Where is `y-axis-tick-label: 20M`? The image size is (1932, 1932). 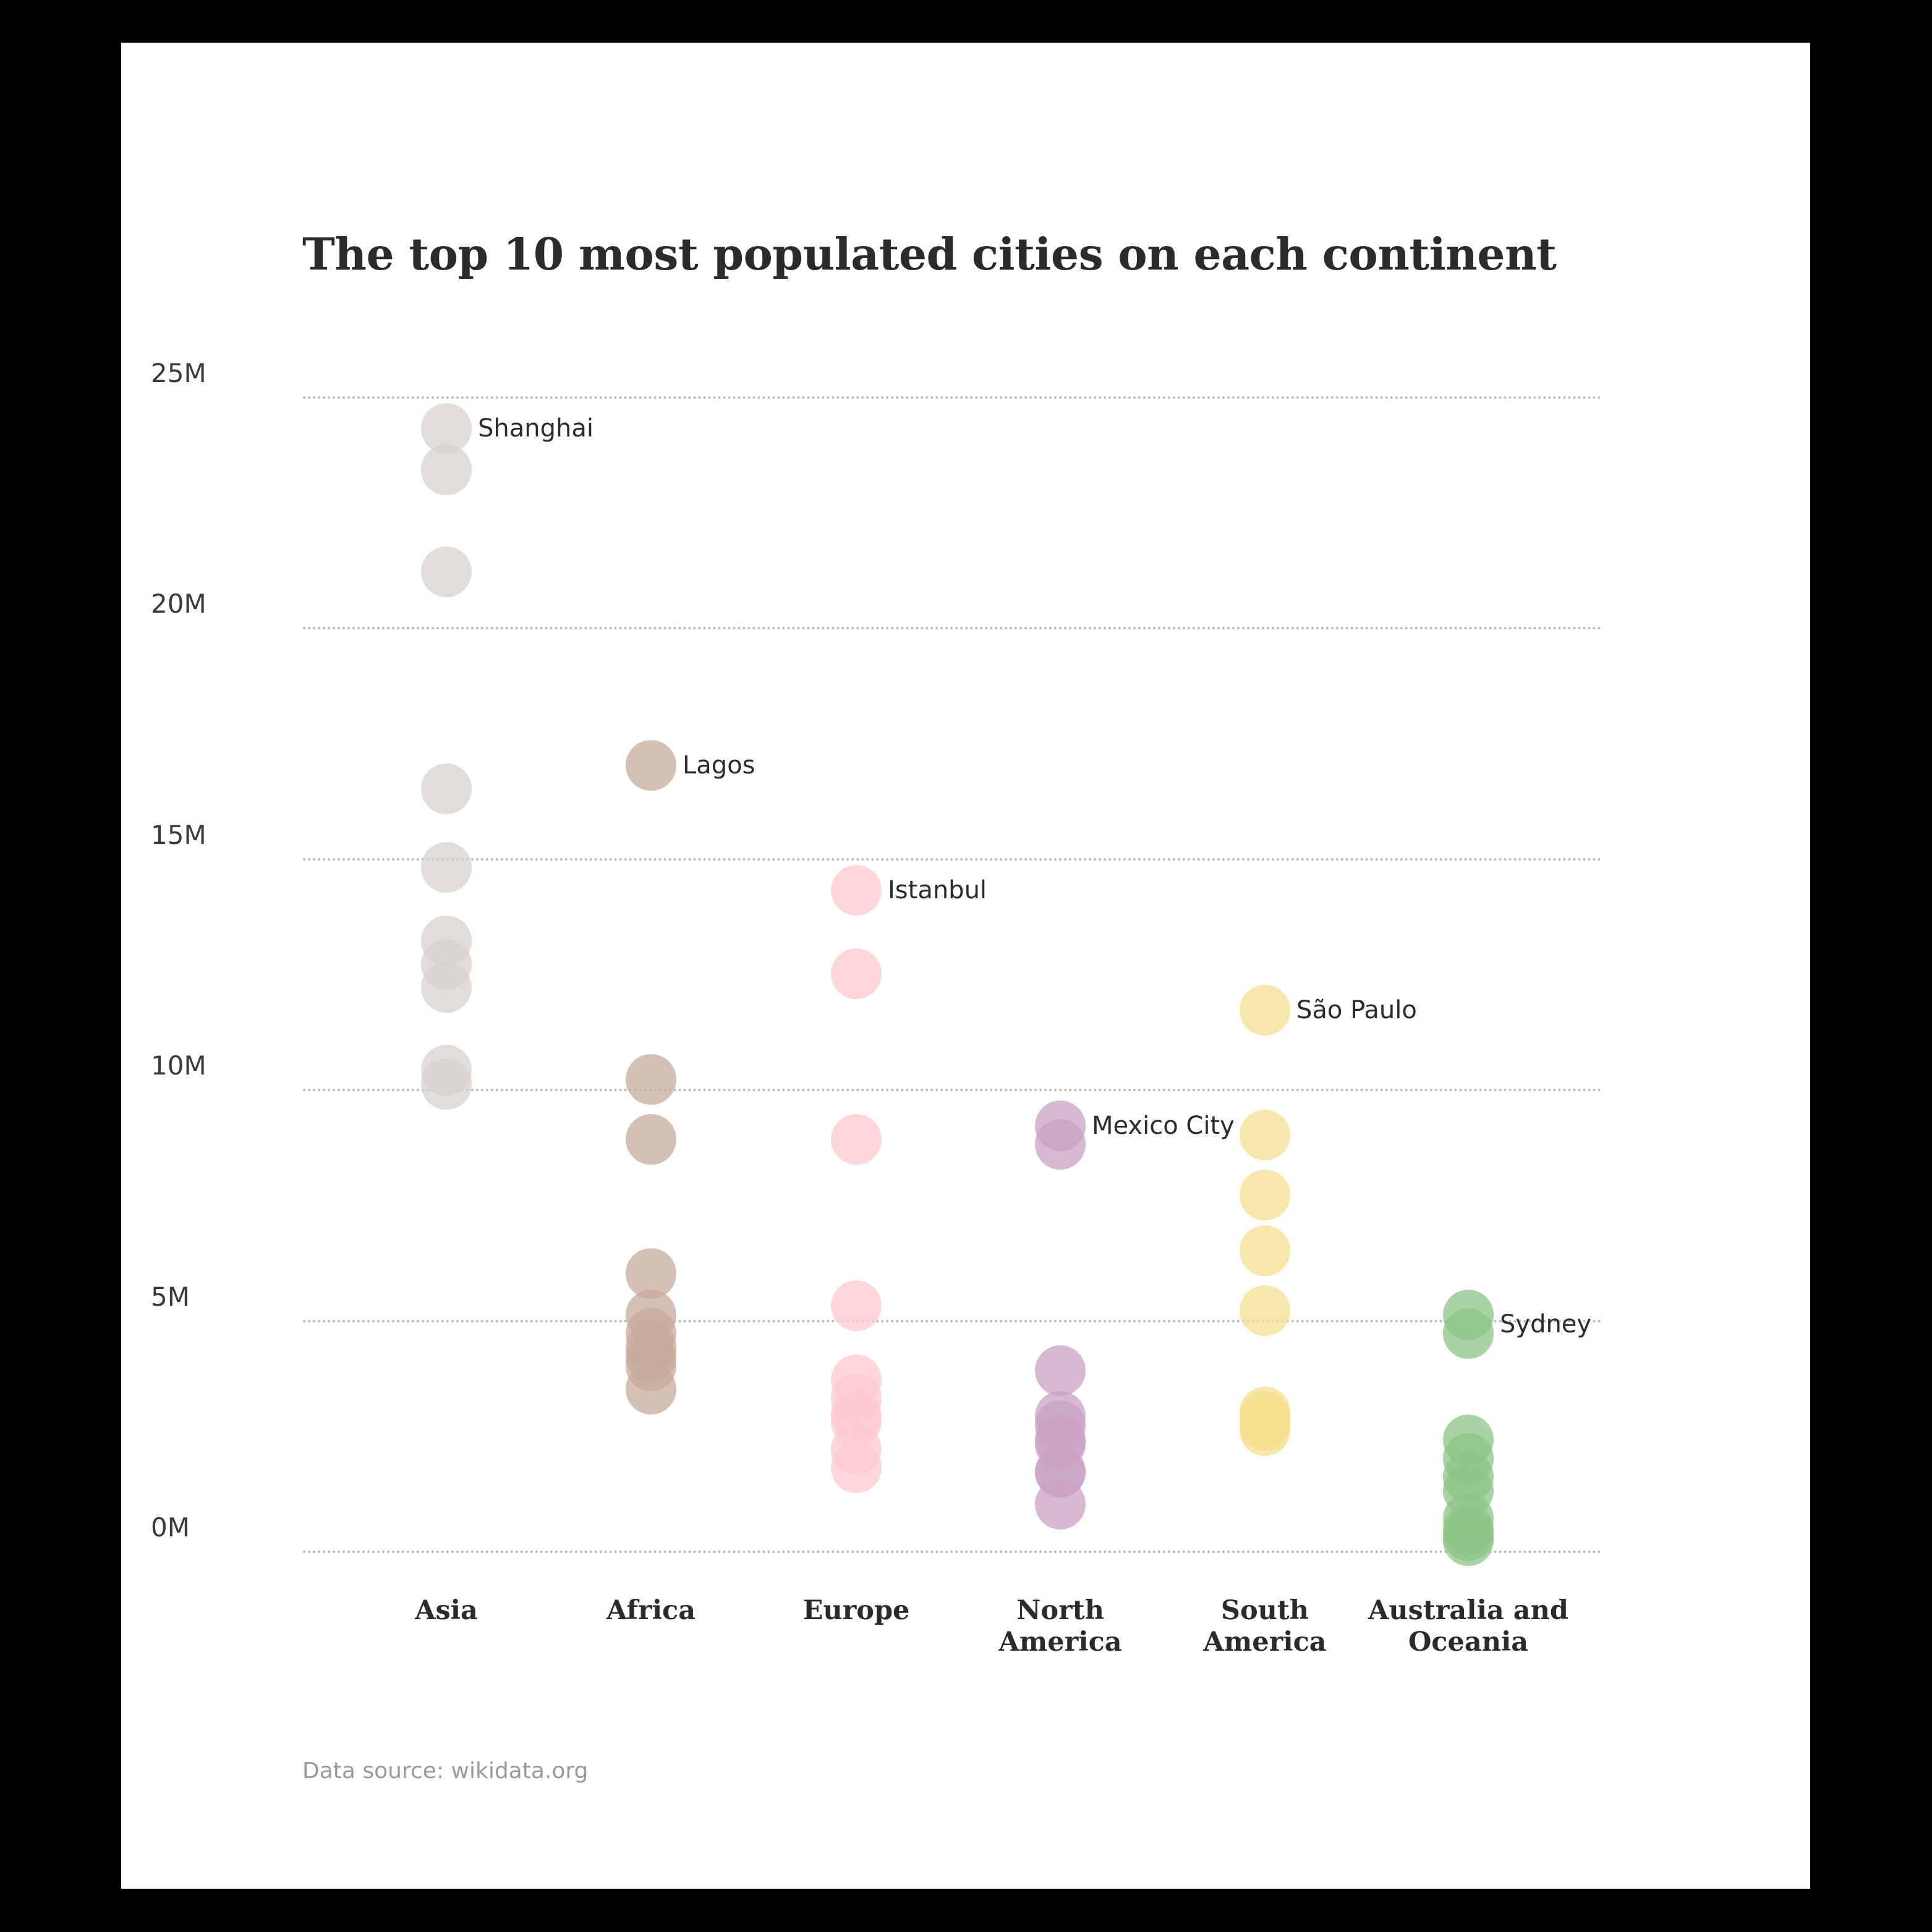 y-axis-tick-label: 20M is located at coordinates (178, 604).